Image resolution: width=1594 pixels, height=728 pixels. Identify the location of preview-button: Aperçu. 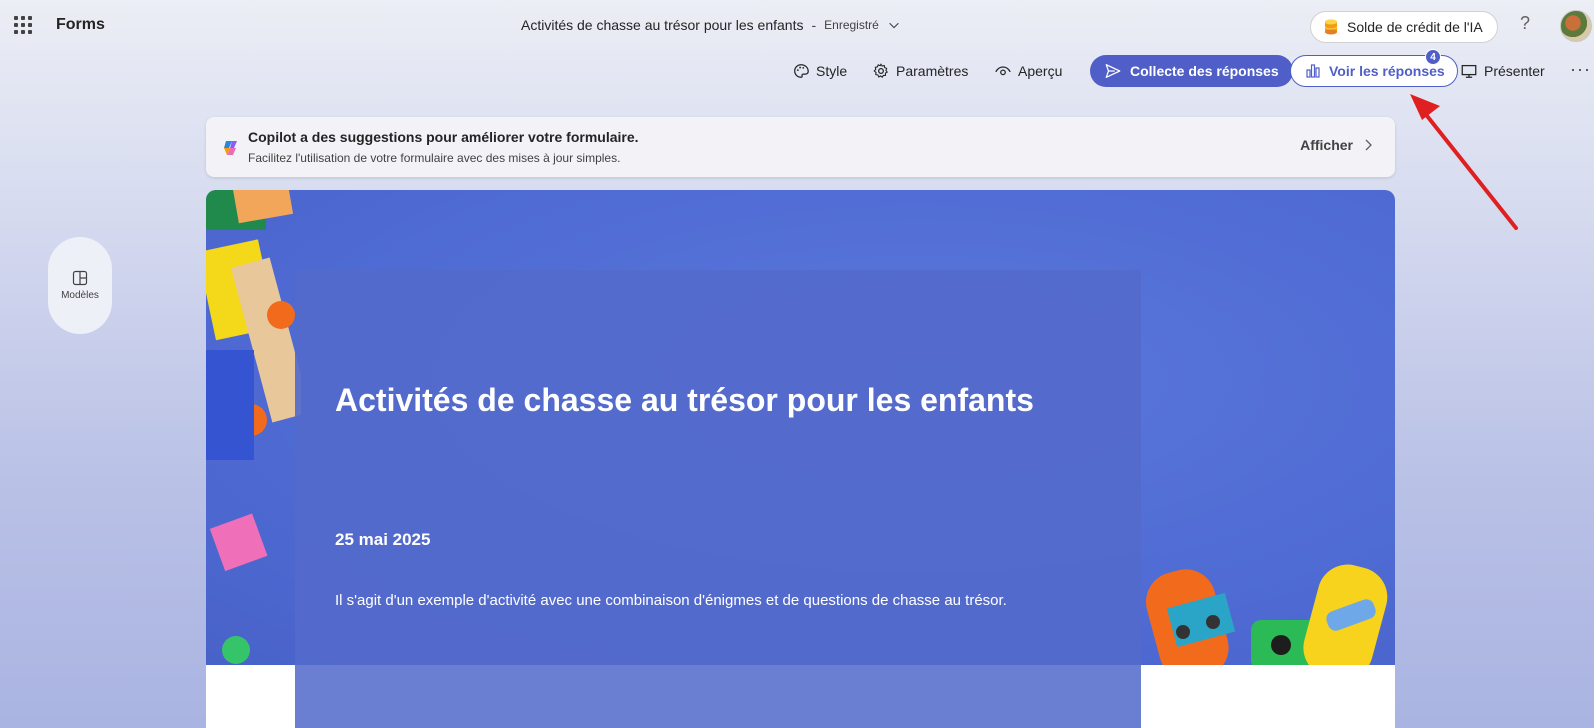
(1028, 71).